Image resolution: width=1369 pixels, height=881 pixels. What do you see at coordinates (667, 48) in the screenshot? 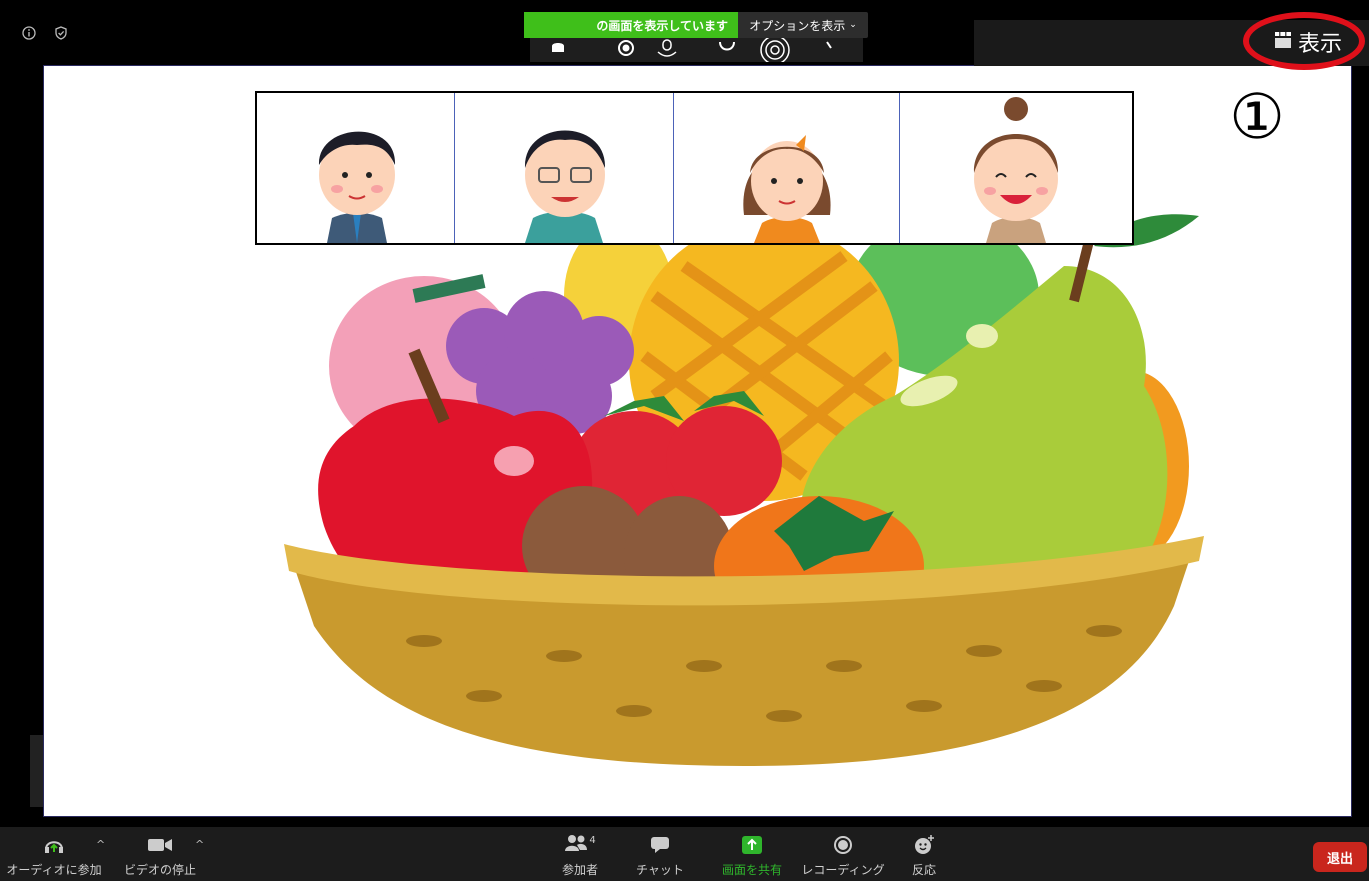
I see `microphone-icon` at bounding box center [667, 48].